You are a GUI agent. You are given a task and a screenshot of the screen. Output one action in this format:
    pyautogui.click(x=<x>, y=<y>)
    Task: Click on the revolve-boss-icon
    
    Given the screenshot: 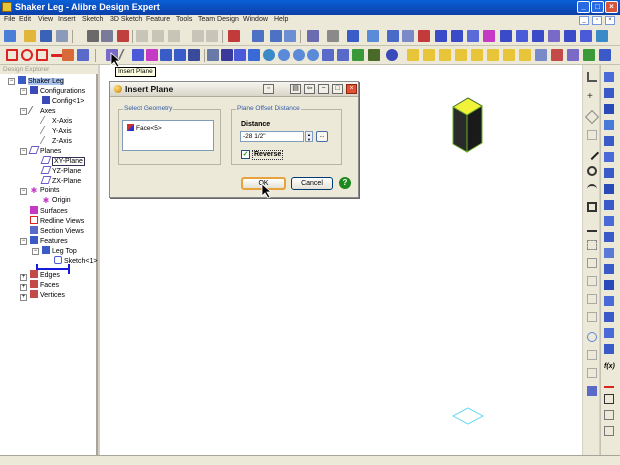 What is the action you would take?
    pyautogui.click(x=609, y=93)
    